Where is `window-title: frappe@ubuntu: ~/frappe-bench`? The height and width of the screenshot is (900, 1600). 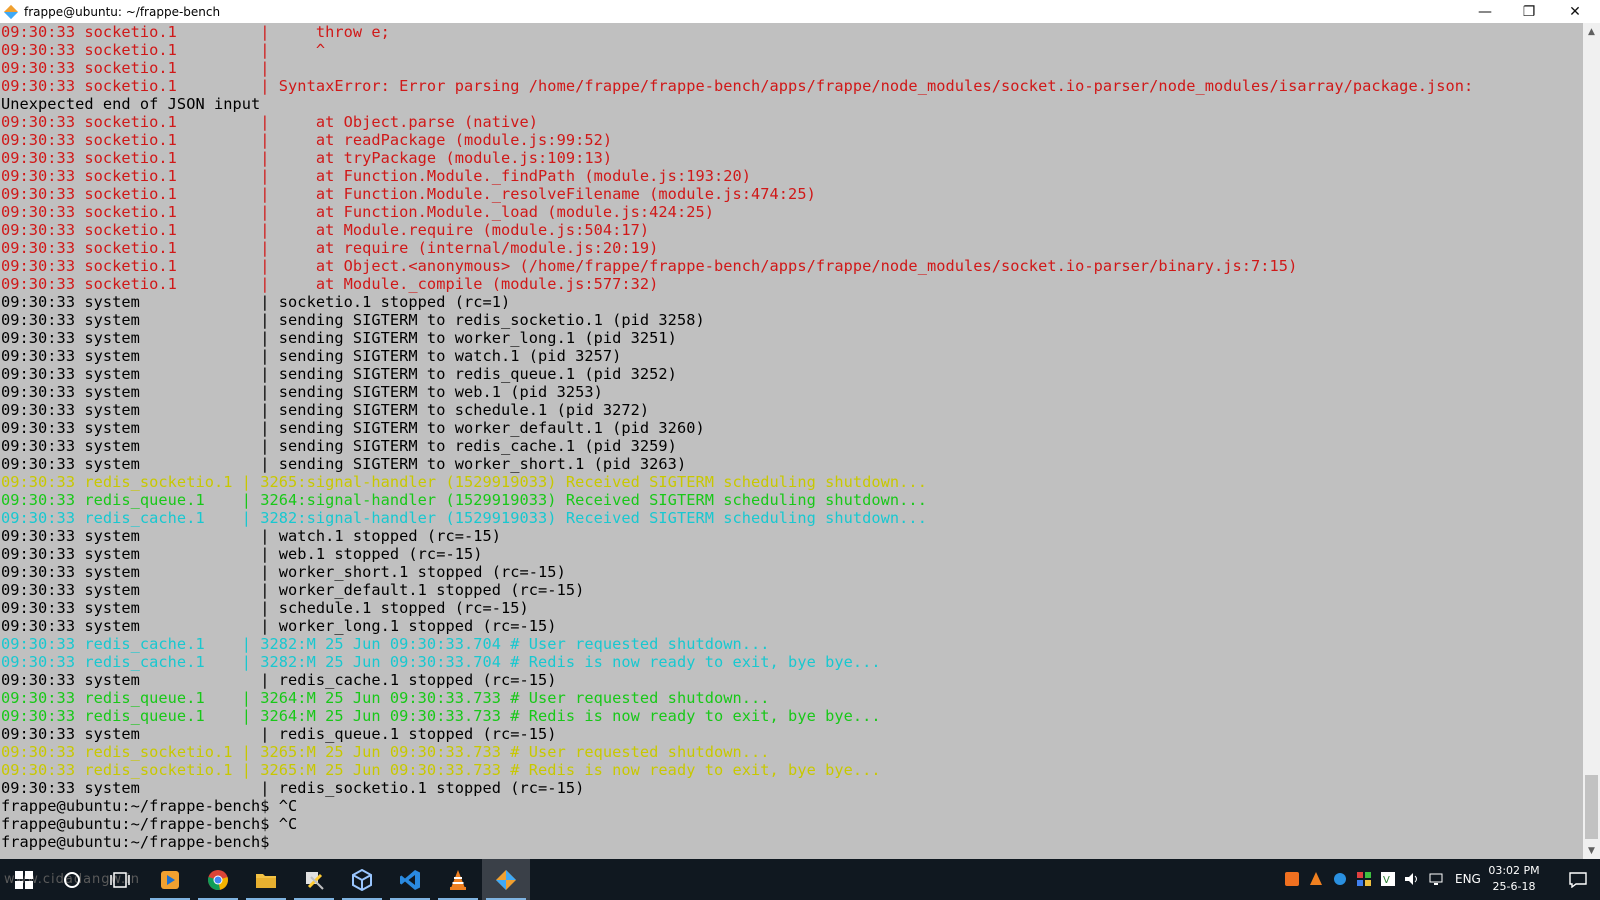
window-title: frappe@ubuntu: ~/frappe-bench is located at coordinates (122, 11).